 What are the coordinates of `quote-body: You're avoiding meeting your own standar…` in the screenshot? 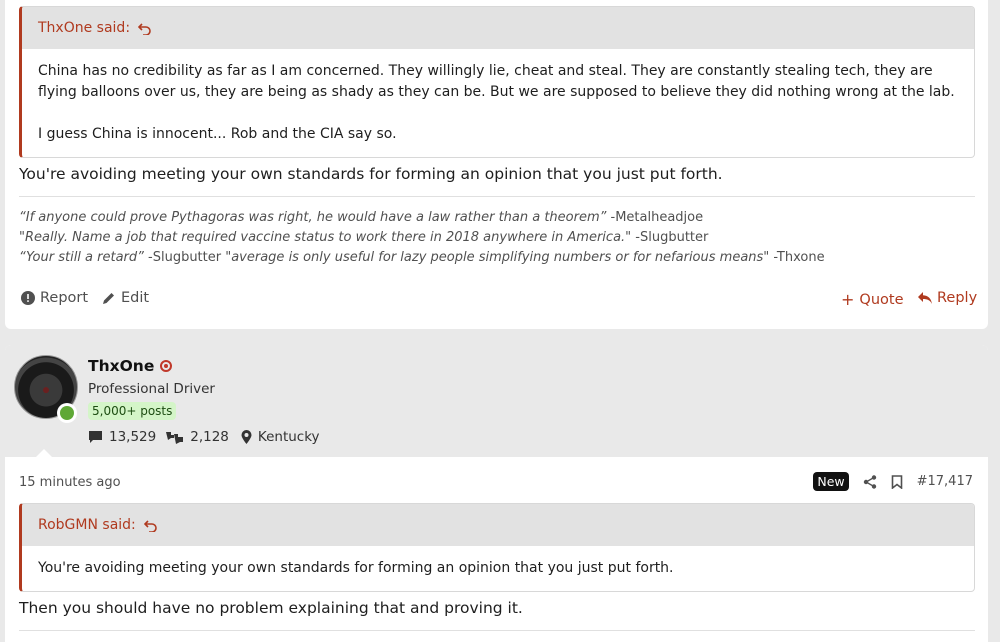 It's located at (498, 568).